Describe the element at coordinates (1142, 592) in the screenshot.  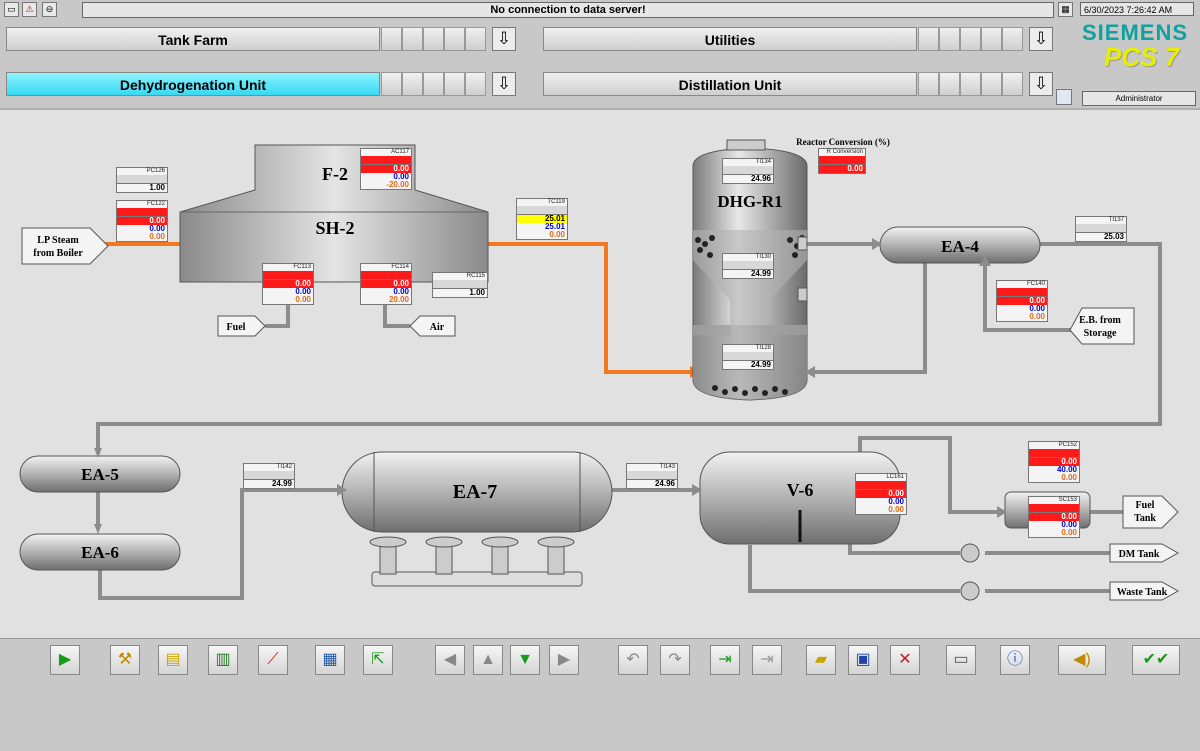
I see `waste-tank-label: Waste Tank` at that location.